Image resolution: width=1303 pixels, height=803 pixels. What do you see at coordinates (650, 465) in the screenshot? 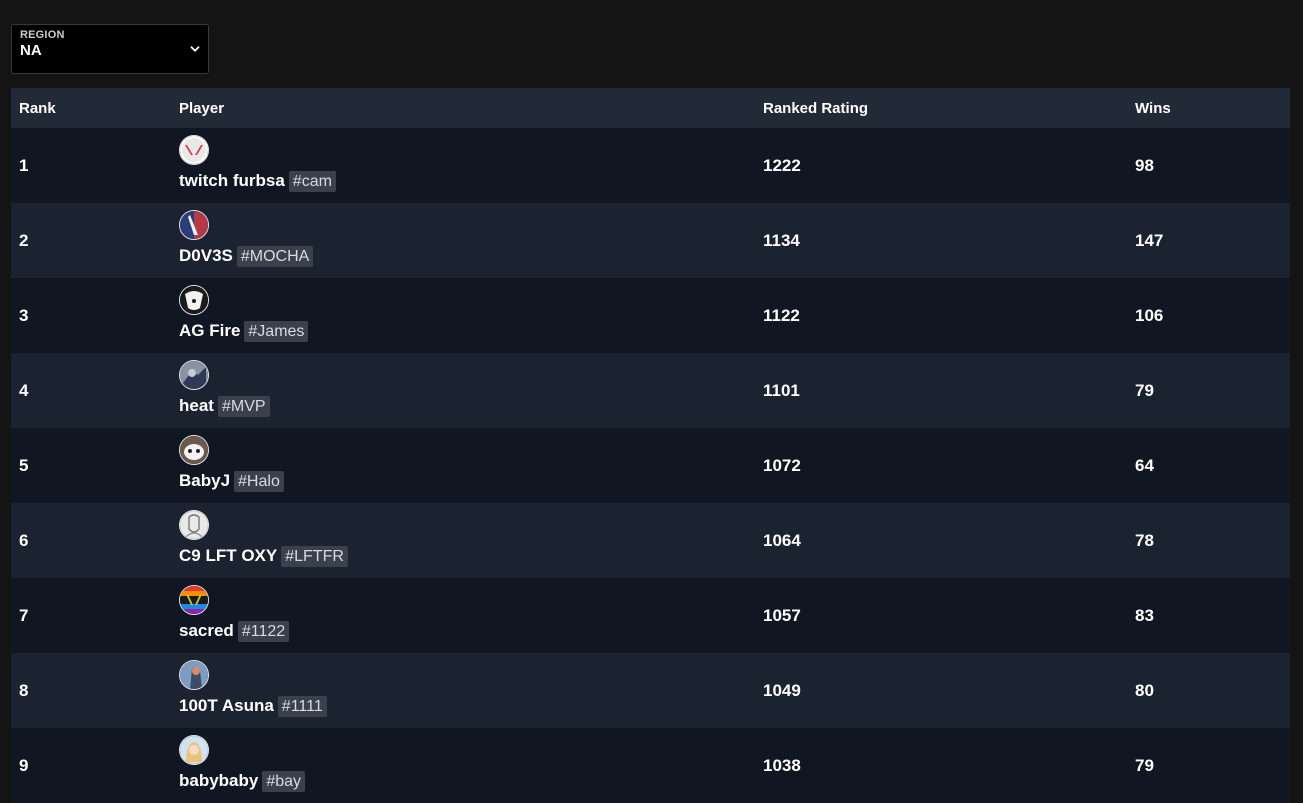
I see `table-row: 5 BabyJ #Halo 1072 64` at bounding box center [650, 465].